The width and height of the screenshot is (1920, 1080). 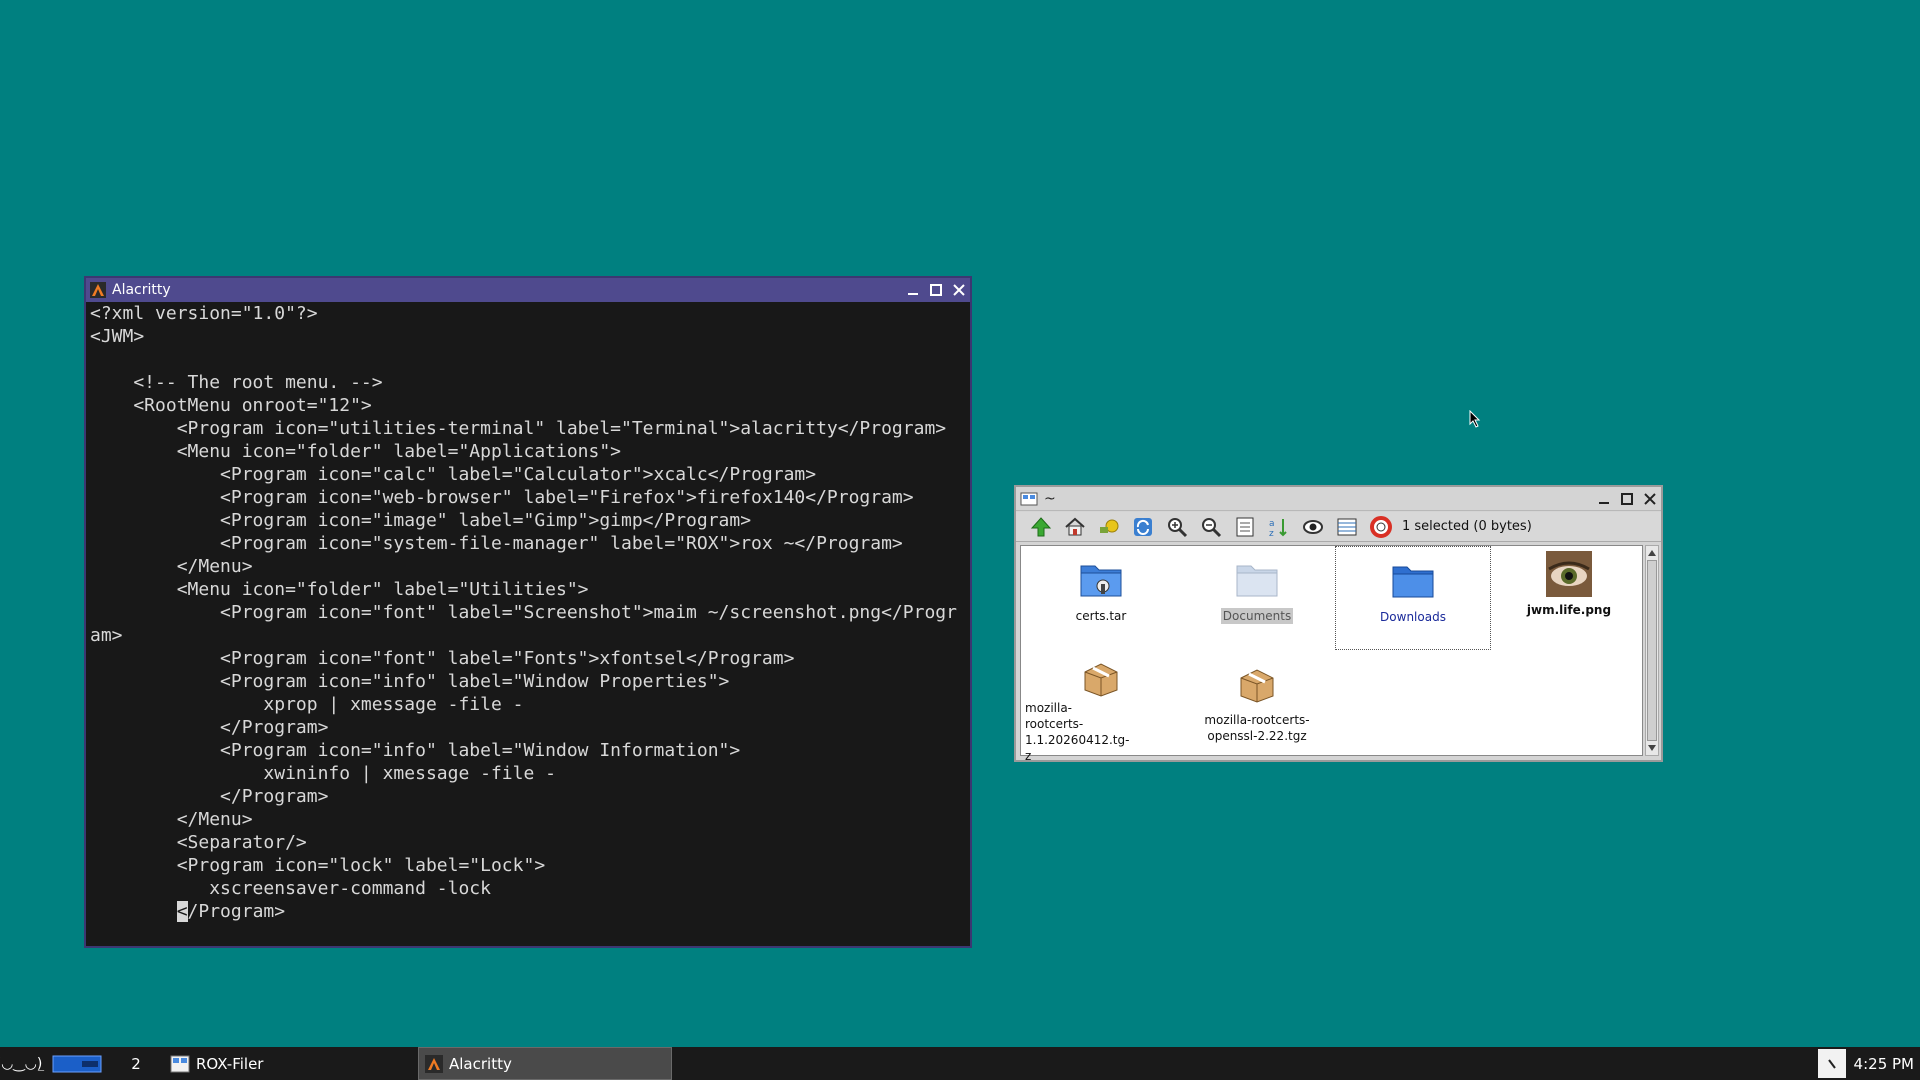 What do you see at coordinates (1467, 526) in the screenshot?
I see `selection-status: 1 selected (0 bytes)` at bounding box center [1467, 526].